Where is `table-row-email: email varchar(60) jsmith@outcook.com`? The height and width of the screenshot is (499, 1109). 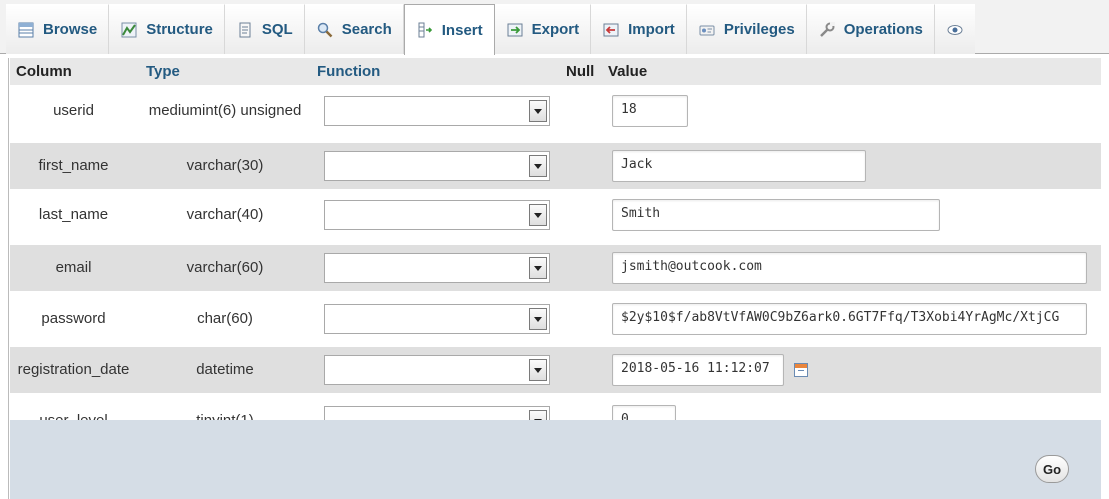 table-row-email: email varchar(60) jsmith@outcook.com is located at coordinates (555, 268).